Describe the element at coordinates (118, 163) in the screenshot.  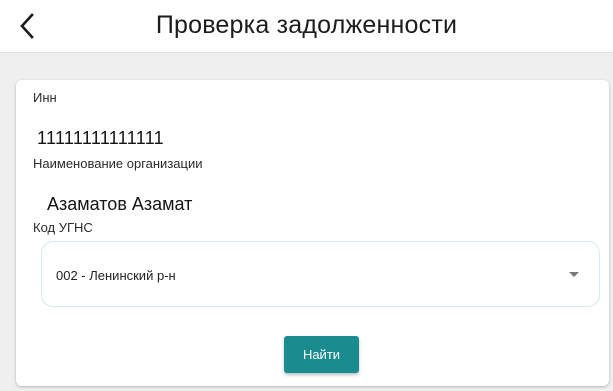
I see `organization-label: Наименование организации` at that location.